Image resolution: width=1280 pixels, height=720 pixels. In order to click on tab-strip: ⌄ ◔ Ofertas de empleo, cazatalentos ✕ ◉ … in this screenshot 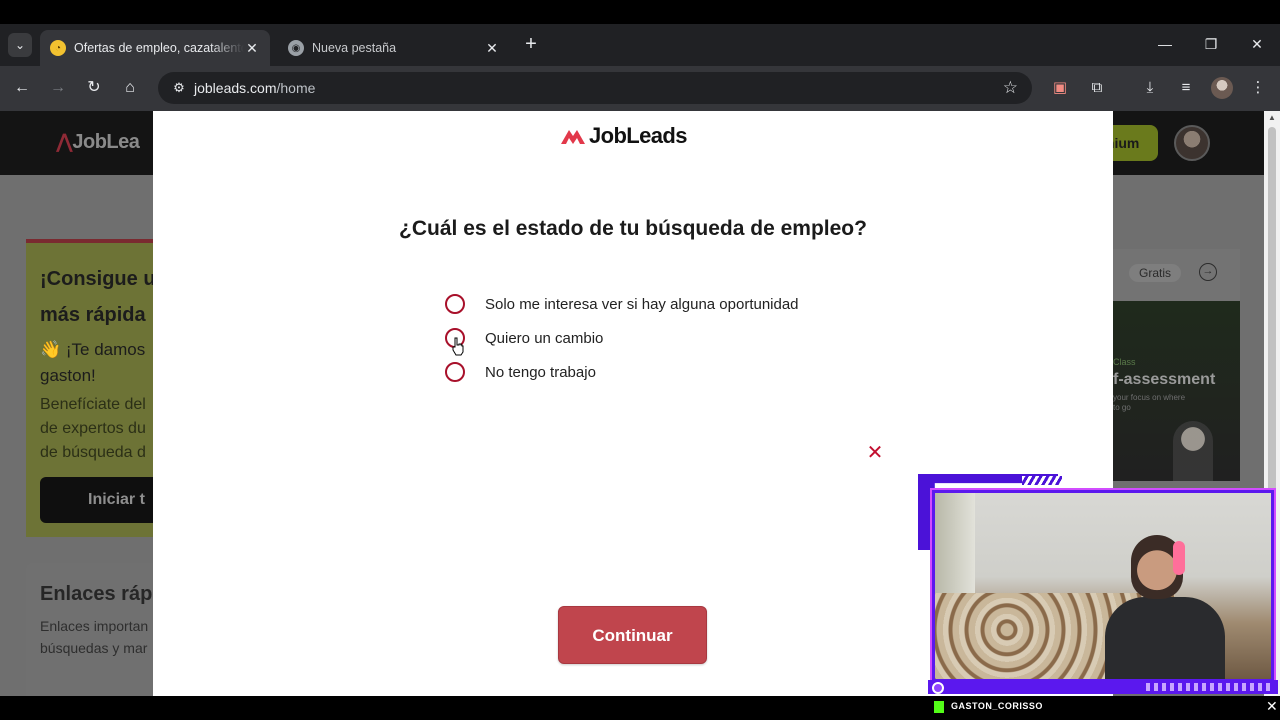, I will do `click(640, 45)`.